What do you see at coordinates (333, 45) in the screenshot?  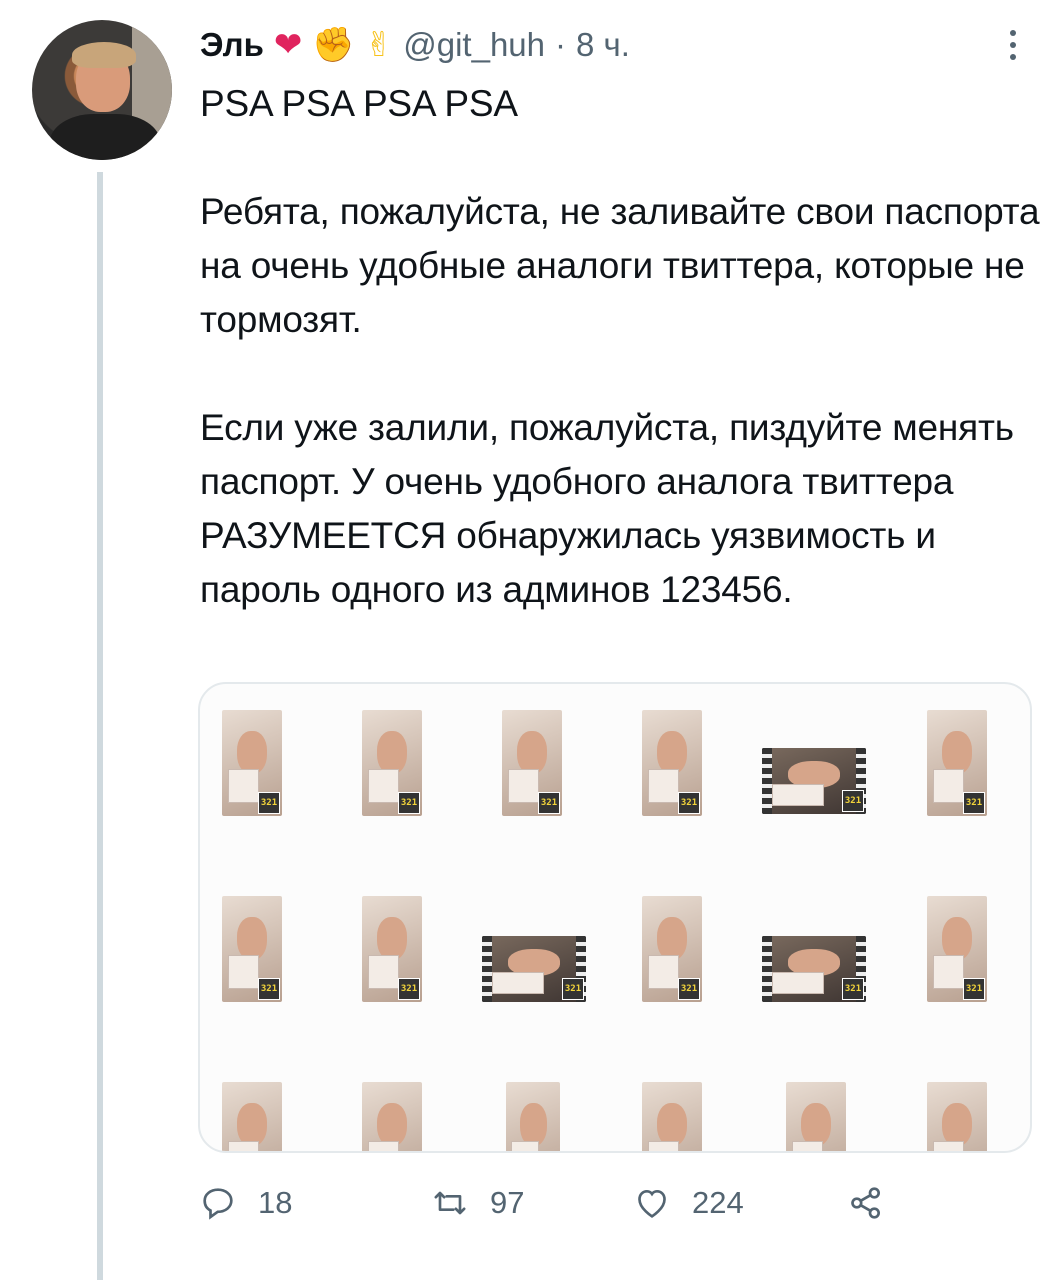 I see `raised-fist-emoji: ✊` at bounding box center [333, 45].